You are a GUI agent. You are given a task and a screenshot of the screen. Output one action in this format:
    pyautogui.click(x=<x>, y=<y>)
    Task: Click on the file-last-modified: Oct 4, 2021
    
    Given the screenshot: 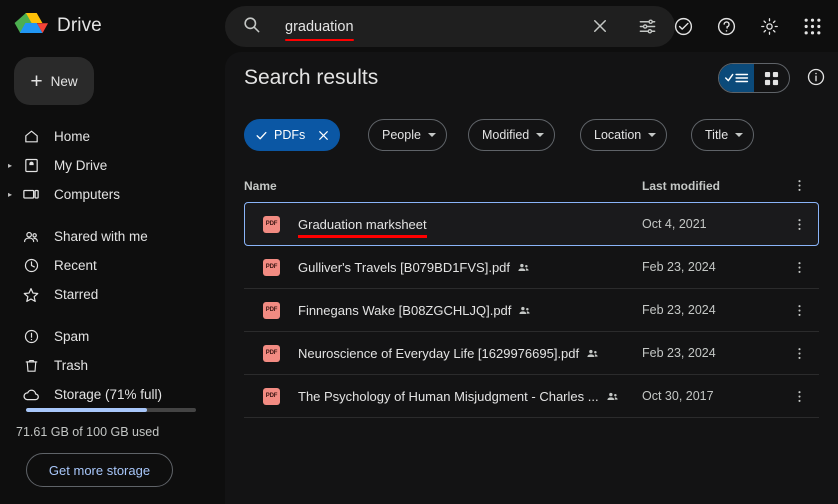 What is the action you would take?
    pyautogui.click(x=674, y=224)
    